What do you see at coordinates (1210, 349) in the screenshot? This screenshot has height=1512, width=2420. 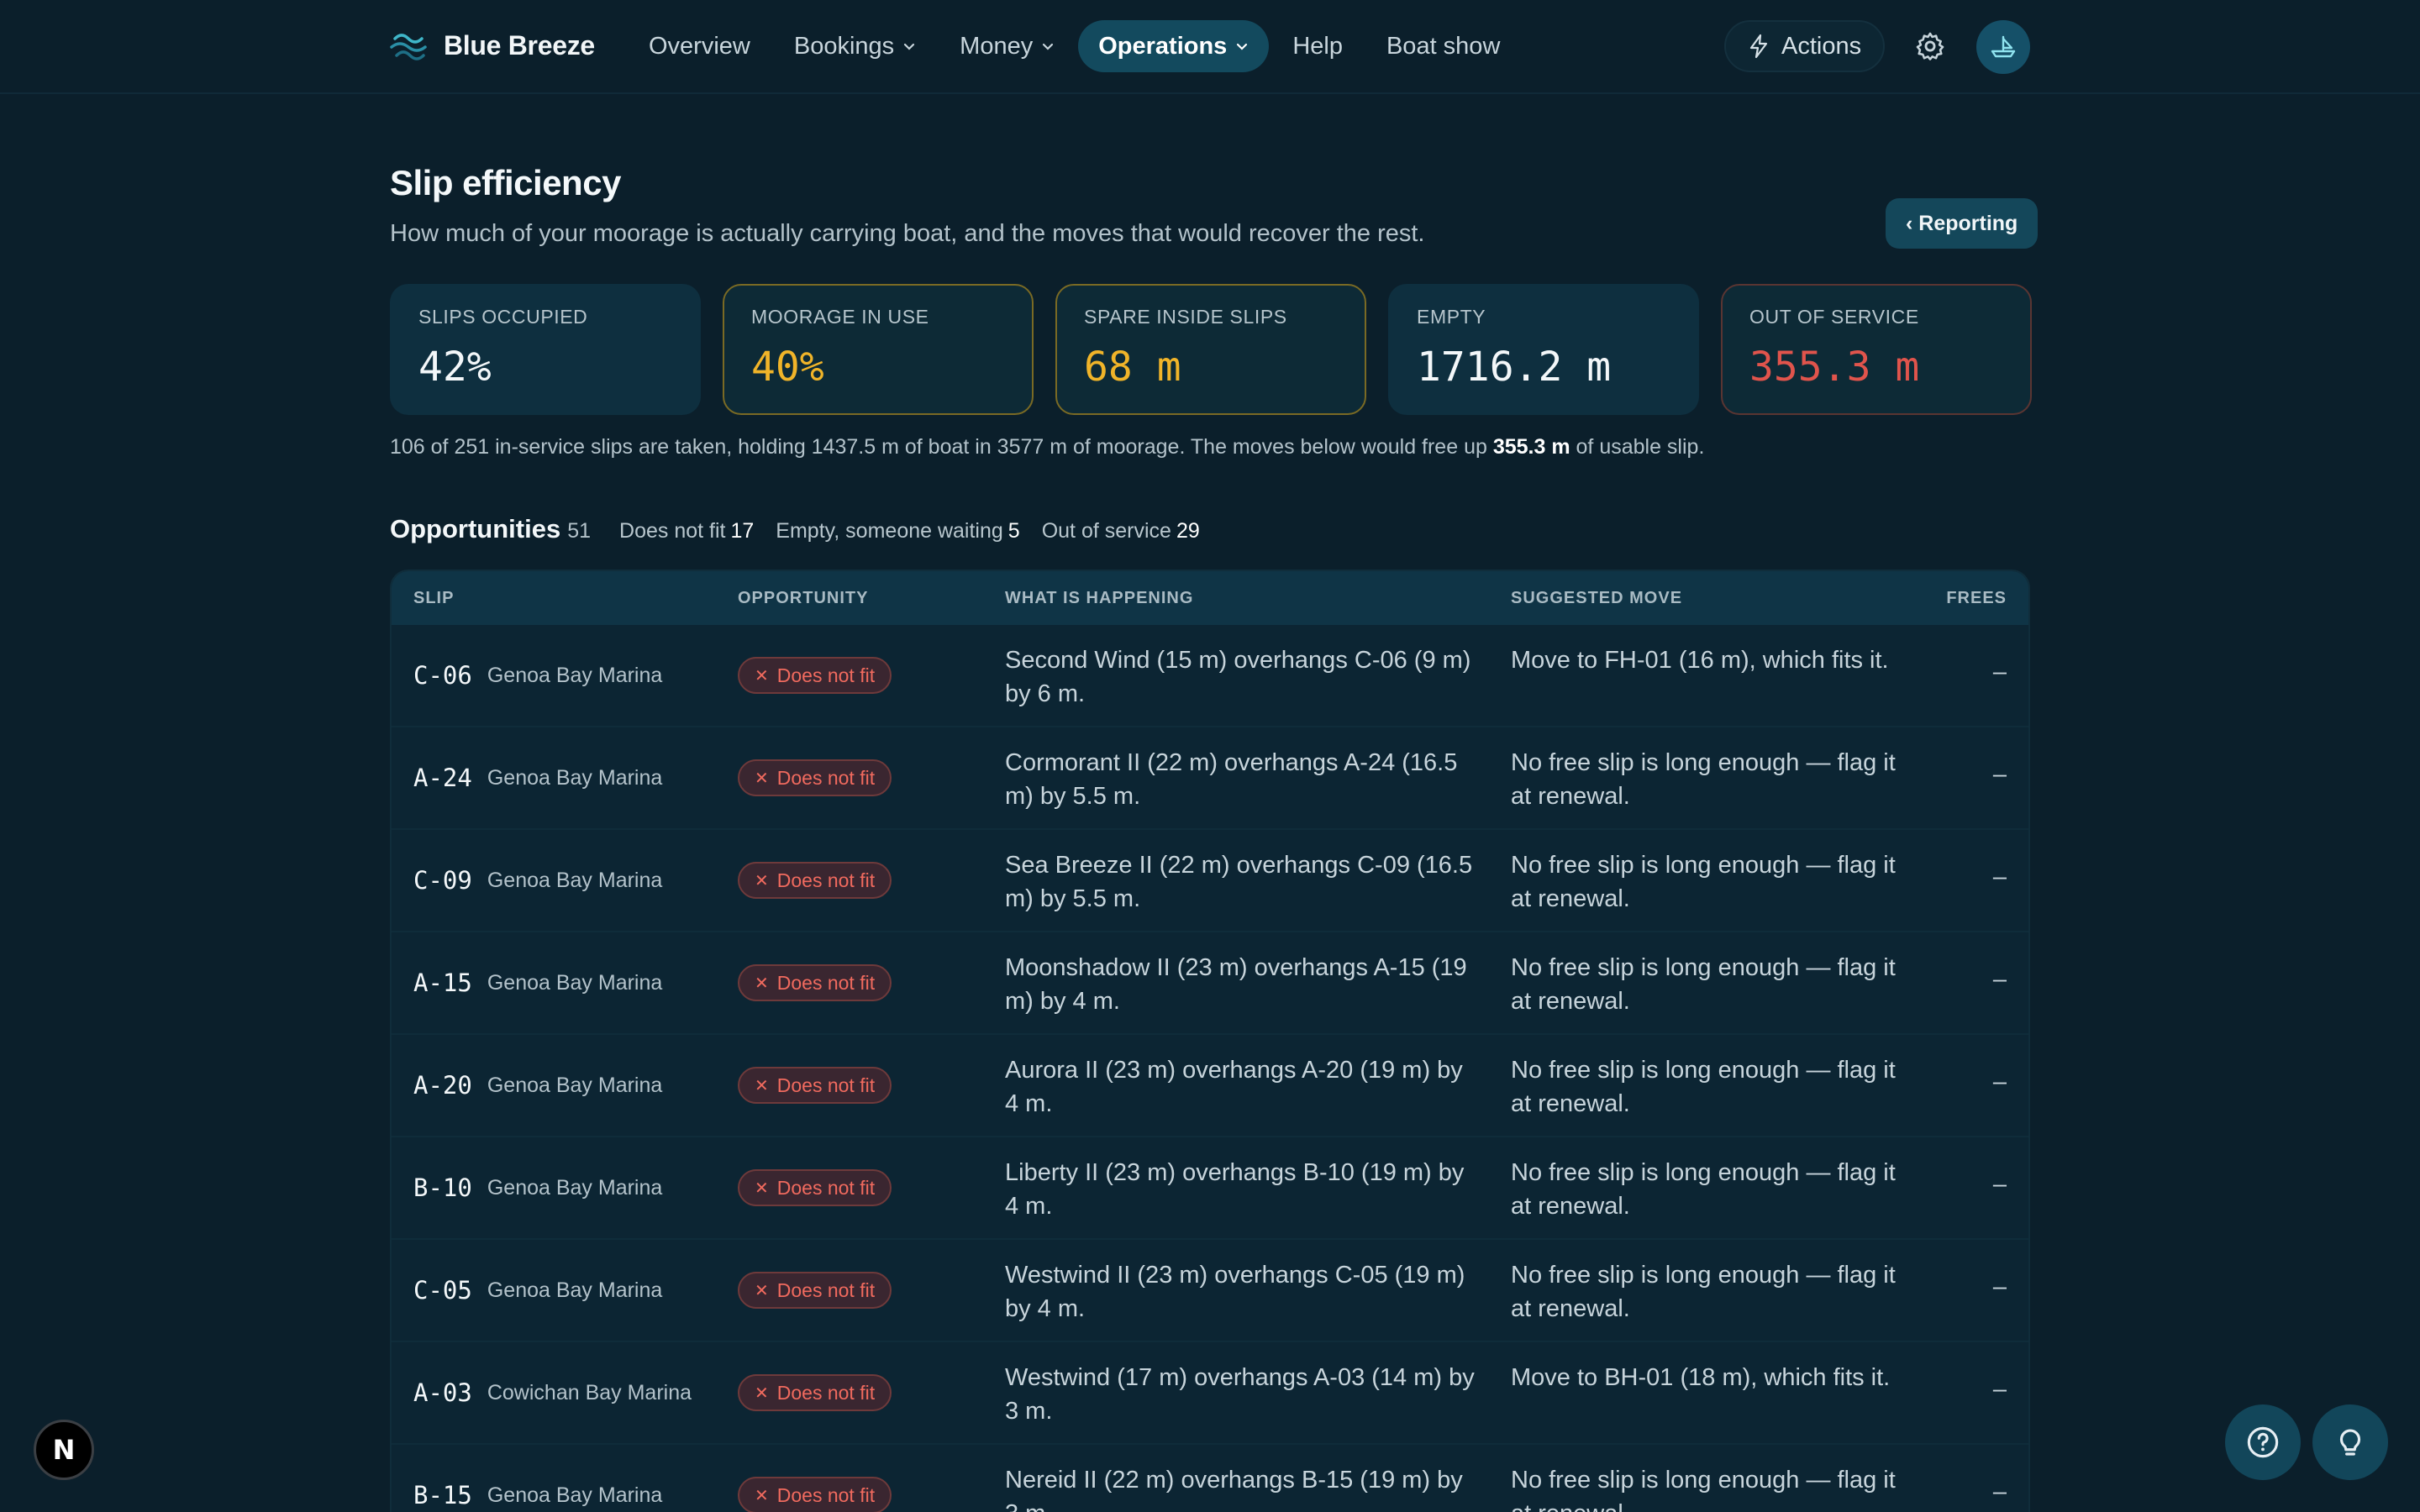 I see `stat-card-spare-inside-slips: Spare inside slips 68 m` at bounding box center [1210, 349].